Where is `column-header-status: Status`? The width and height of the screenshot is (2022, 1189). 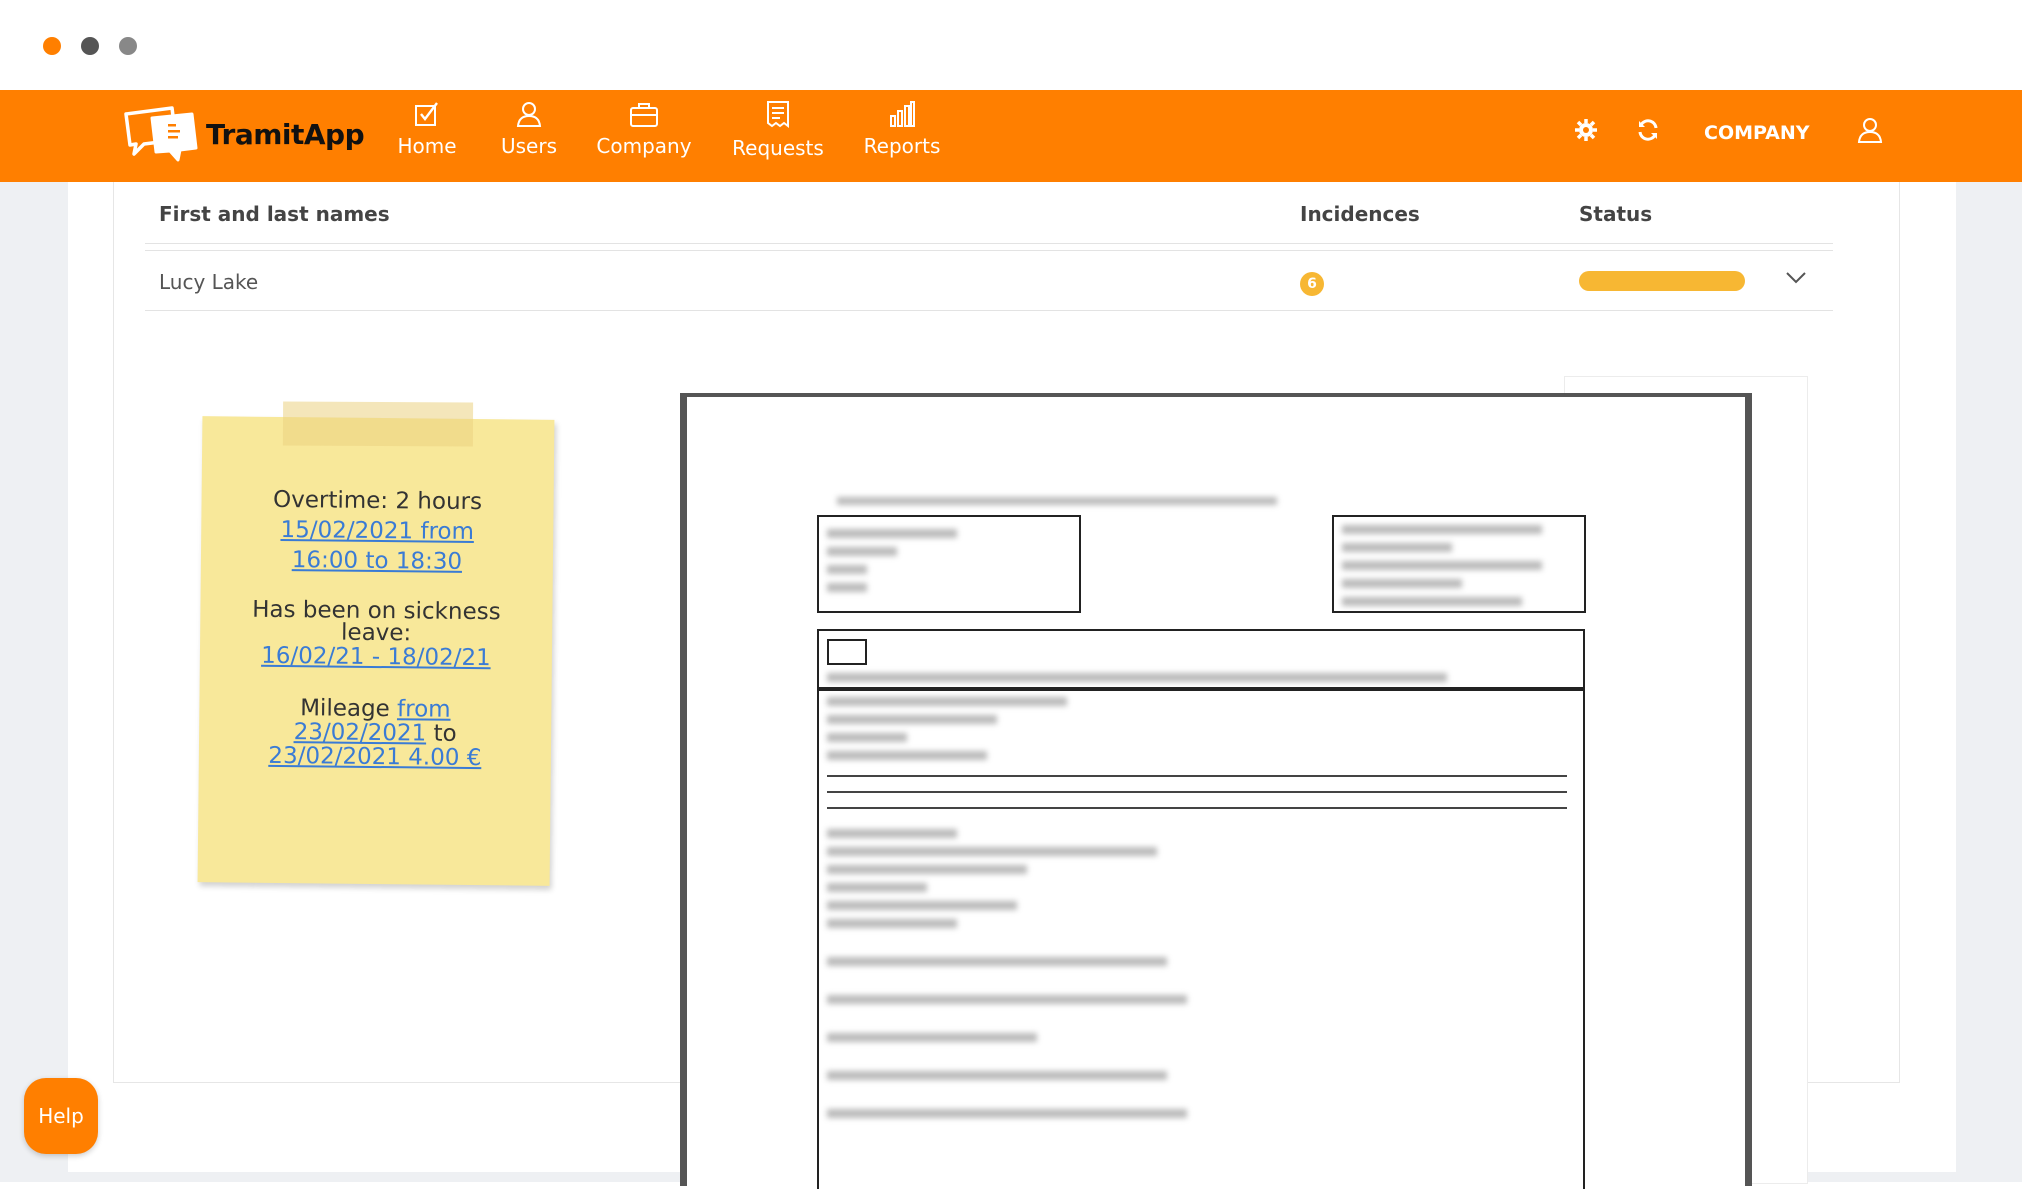
column-header-status: Status is located at coordinates (1615, 214).